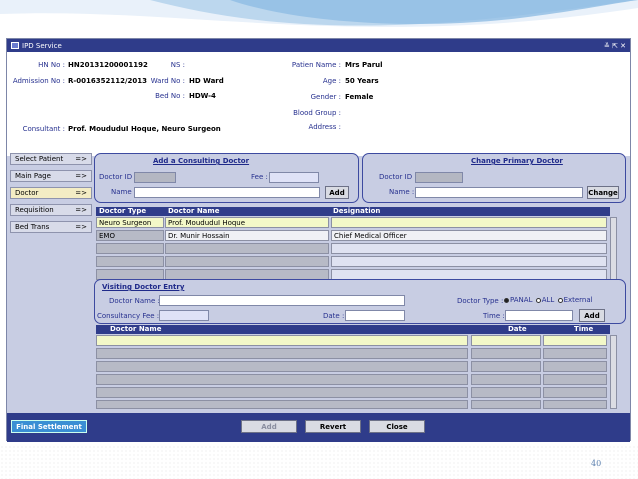  What do you see at coordinates (51, 193) in the screenshot?
I see `sidebar-item-doctor: Doctor =>` at bounding box center [51, 193].